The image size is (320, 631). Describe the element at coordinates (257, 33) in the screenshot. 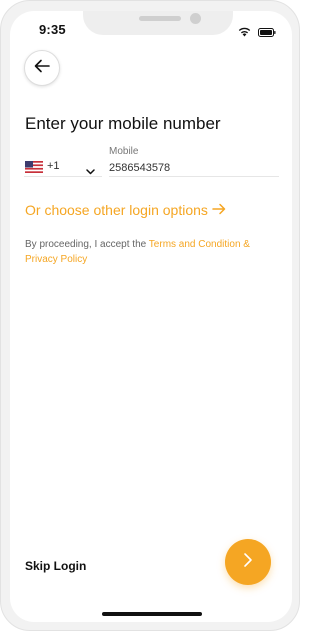

I see `status-icons` at that location.